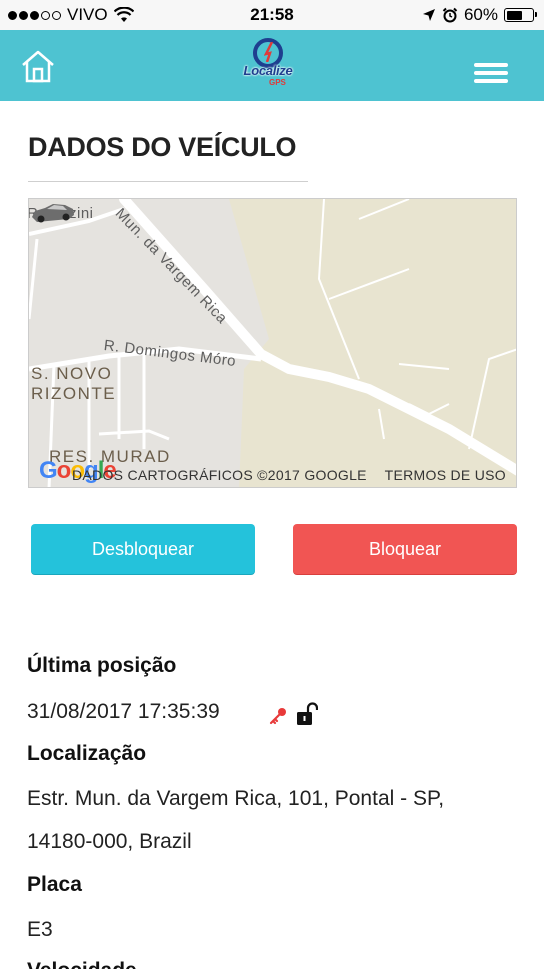 The width and height of the screenshot is (544, 969). What do you see at coordinates (102, 665) in the screenshot?
I see `last-position-label: Última posição` at bounding box center [102, 665].